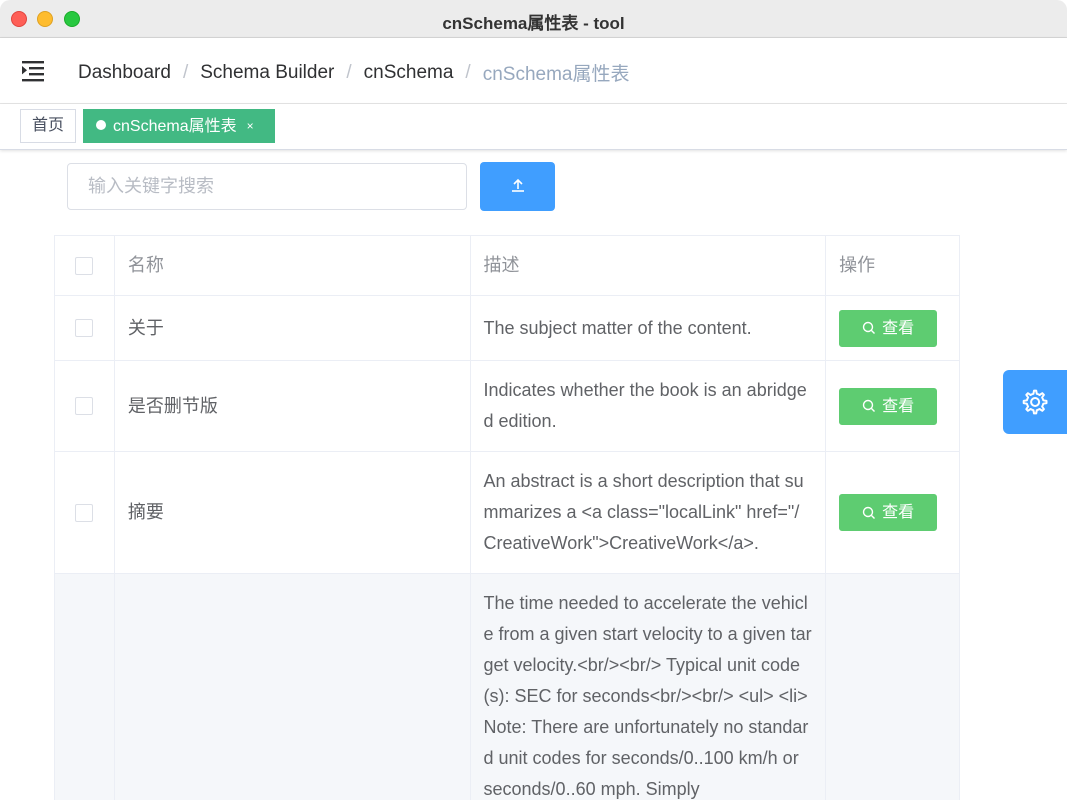 The width and height of the screenshot is (1067, 800). I want to click on row-name: 是否删节版, so click(293, 406).